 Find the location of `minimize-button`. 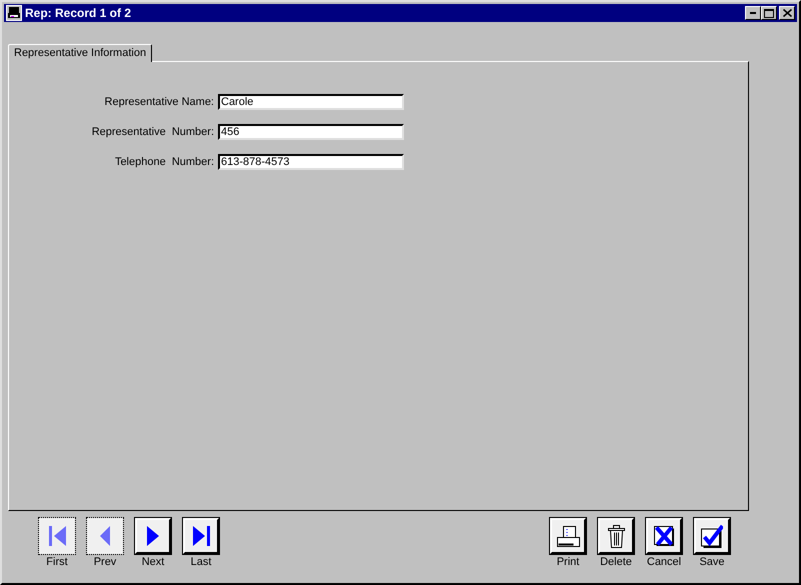

minimize-button is located at coordinates (753, 13).